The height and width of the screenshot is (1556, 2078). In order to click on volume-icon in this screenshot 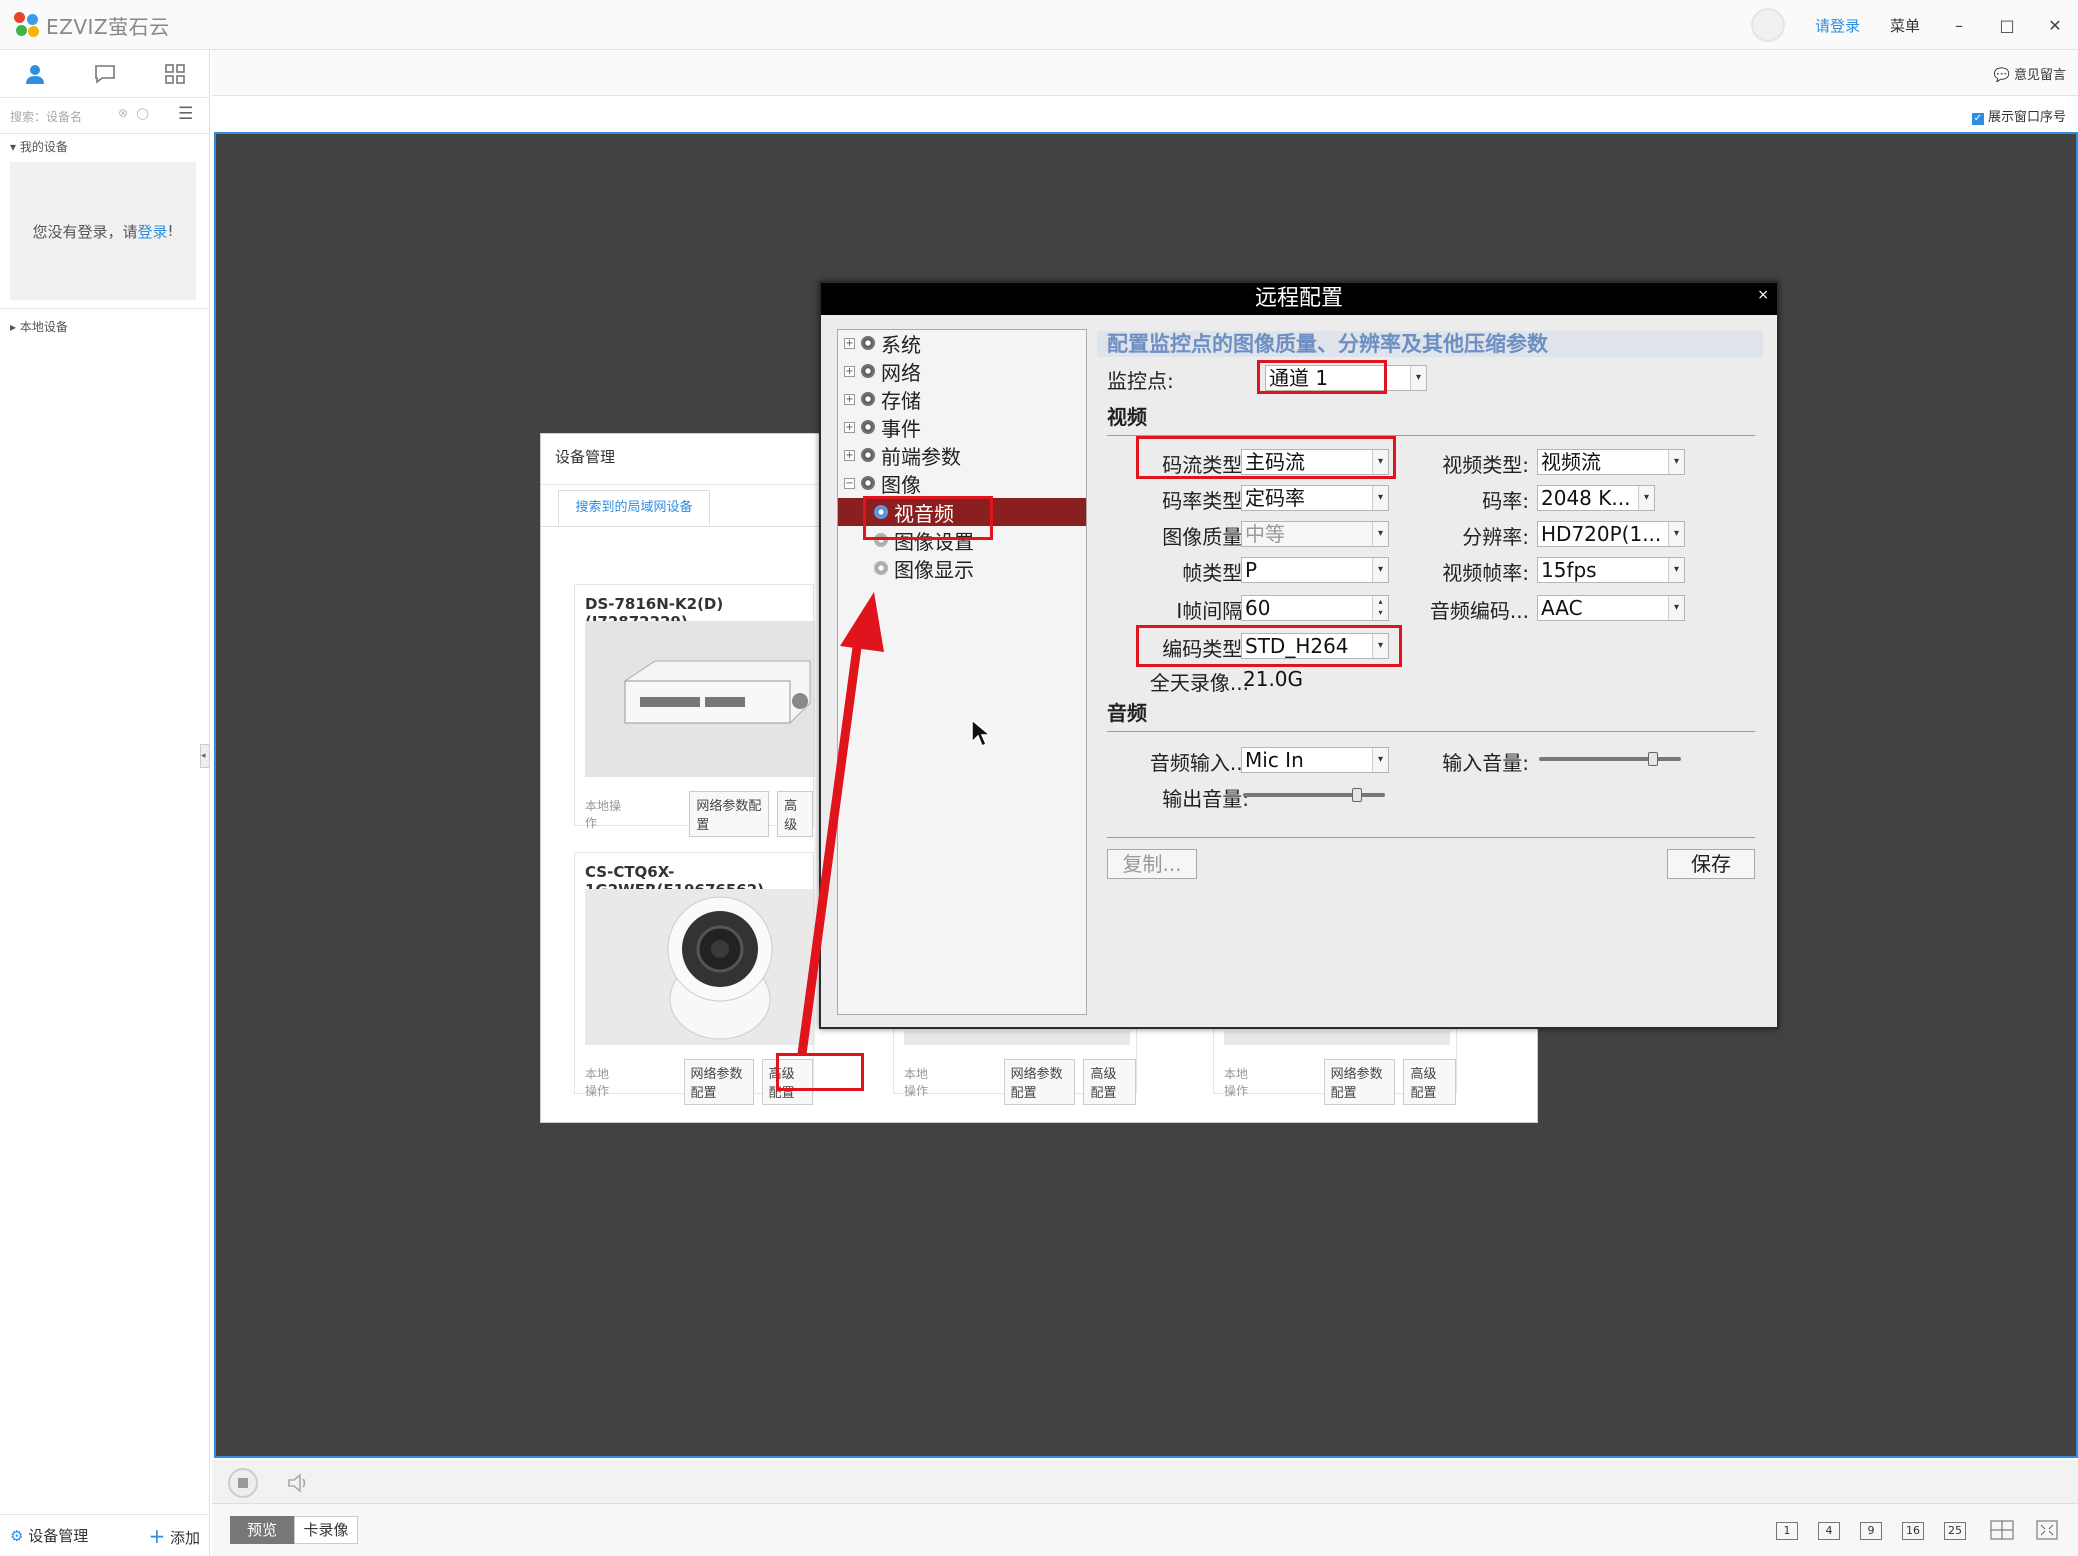, I will do `click(298, 1483)`.